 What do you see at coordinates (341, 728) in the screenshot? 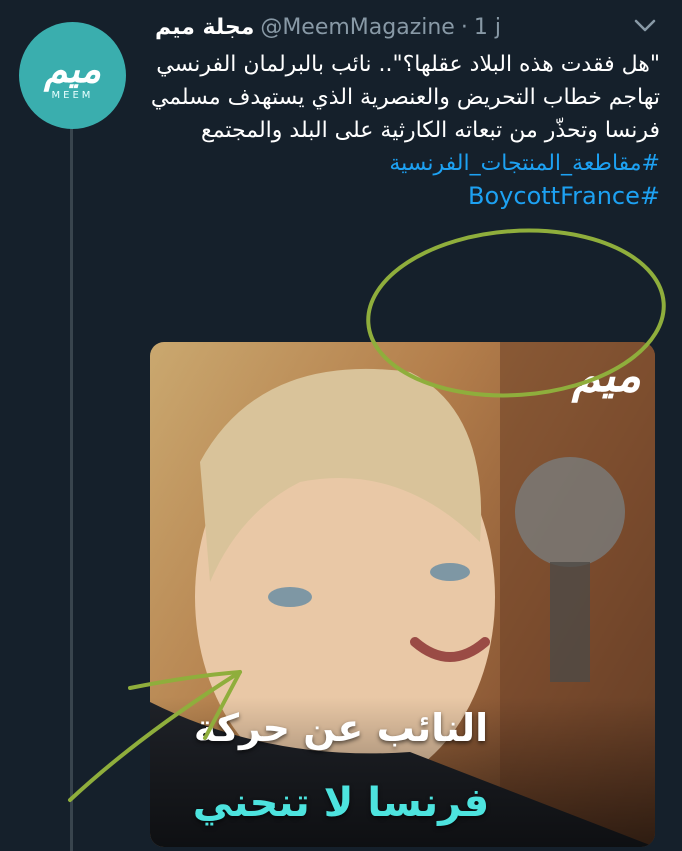
I see `media-caption-line1: النائب عن حركة` at bounding box center [341, 728].